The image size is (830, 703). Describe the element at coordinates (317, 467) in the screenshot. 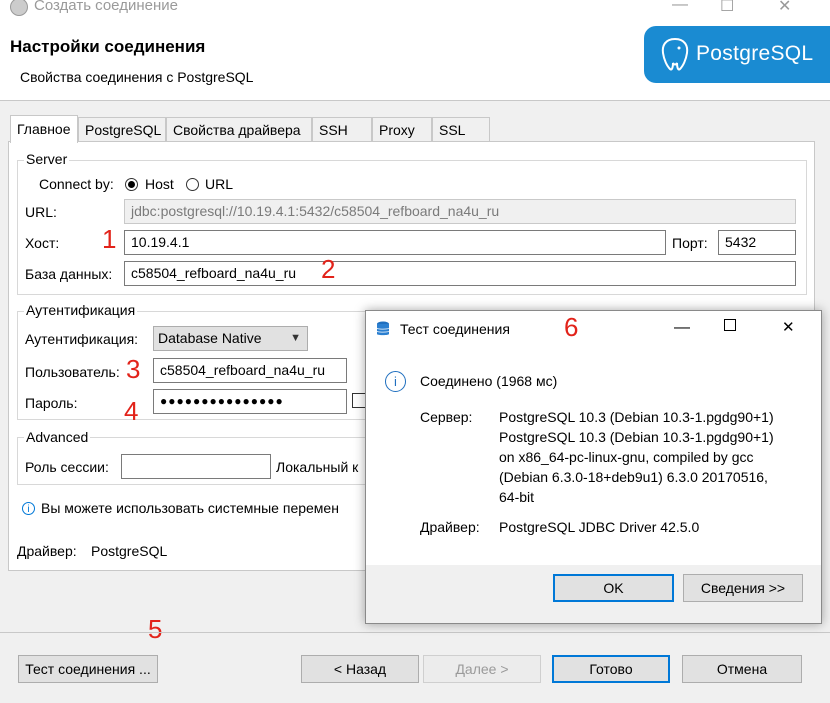

I see `local-label: Локальный к` at that location.